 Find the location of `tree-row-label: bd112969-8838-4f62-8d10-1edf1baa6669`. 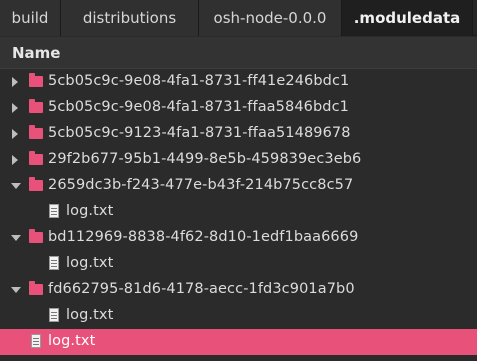

tree-row-label: bd112969-8838-4f62-8d10-1edf1baa6669 is located at coordinates (203, 237).